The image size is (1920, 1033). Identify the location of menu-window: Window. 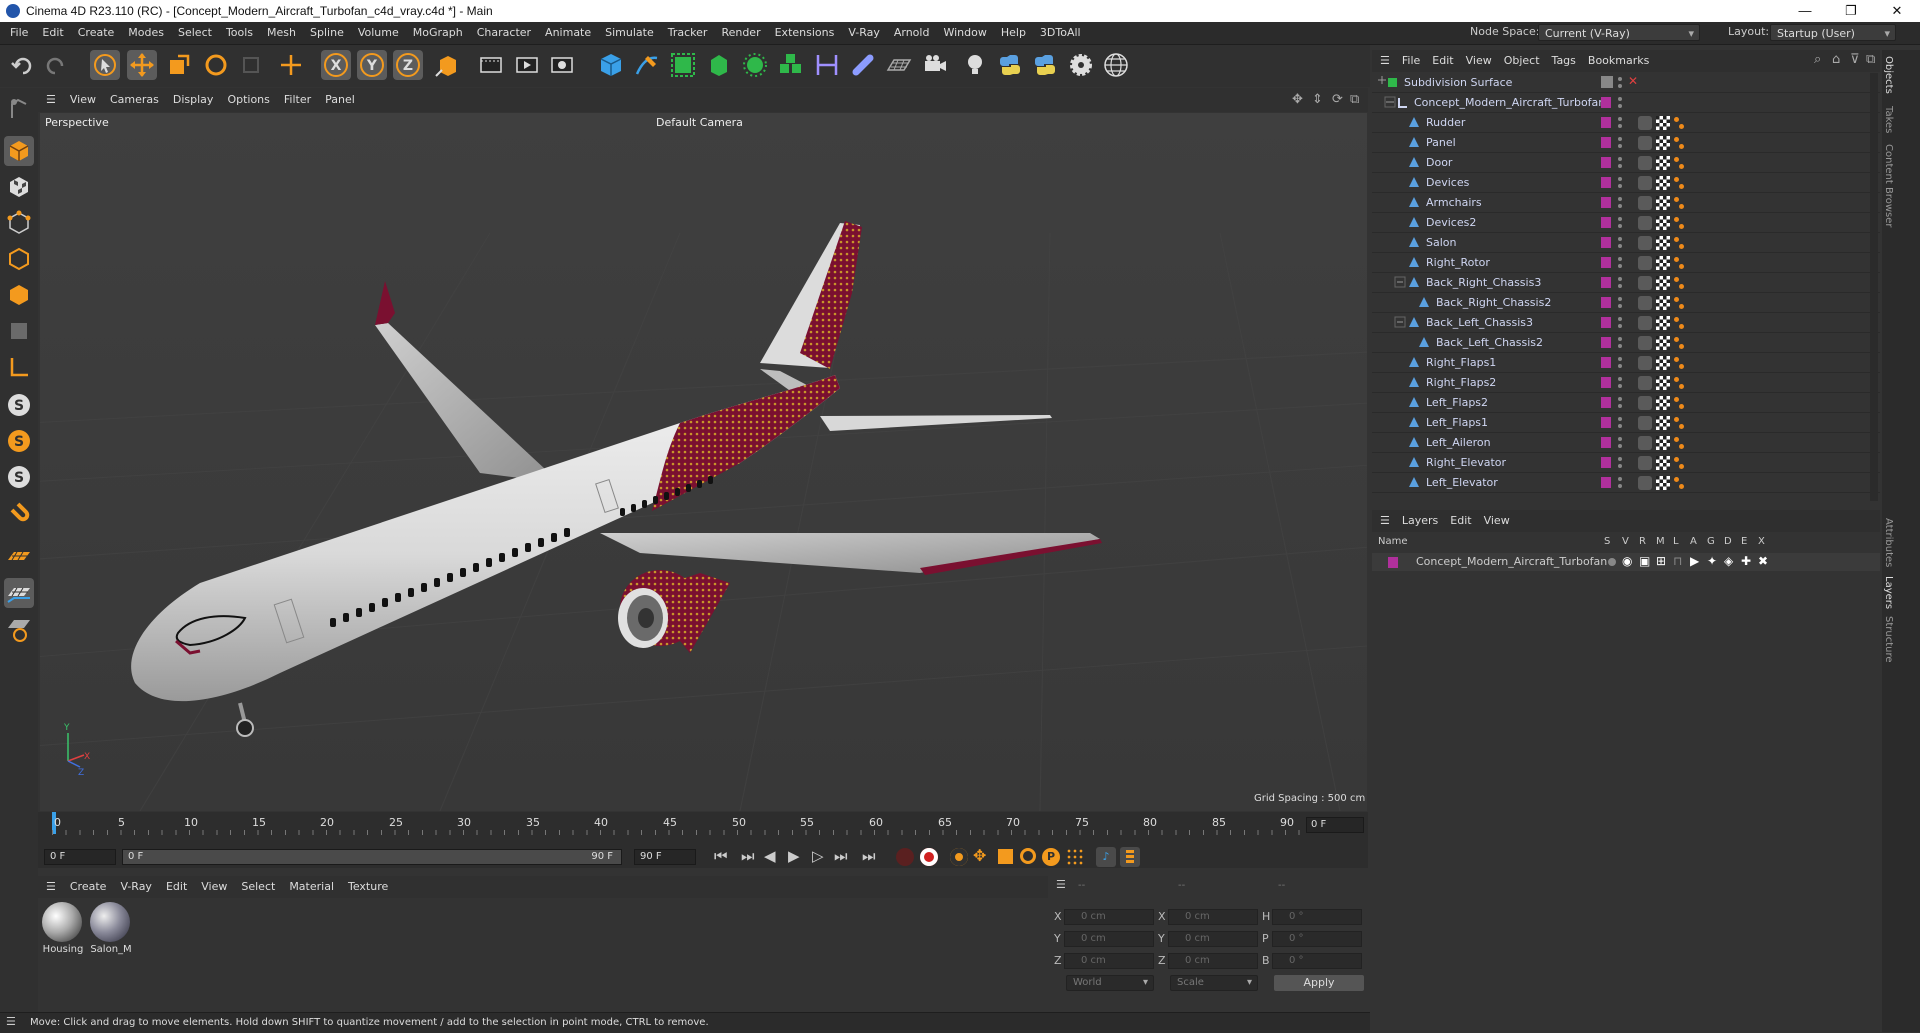
(964, 33).